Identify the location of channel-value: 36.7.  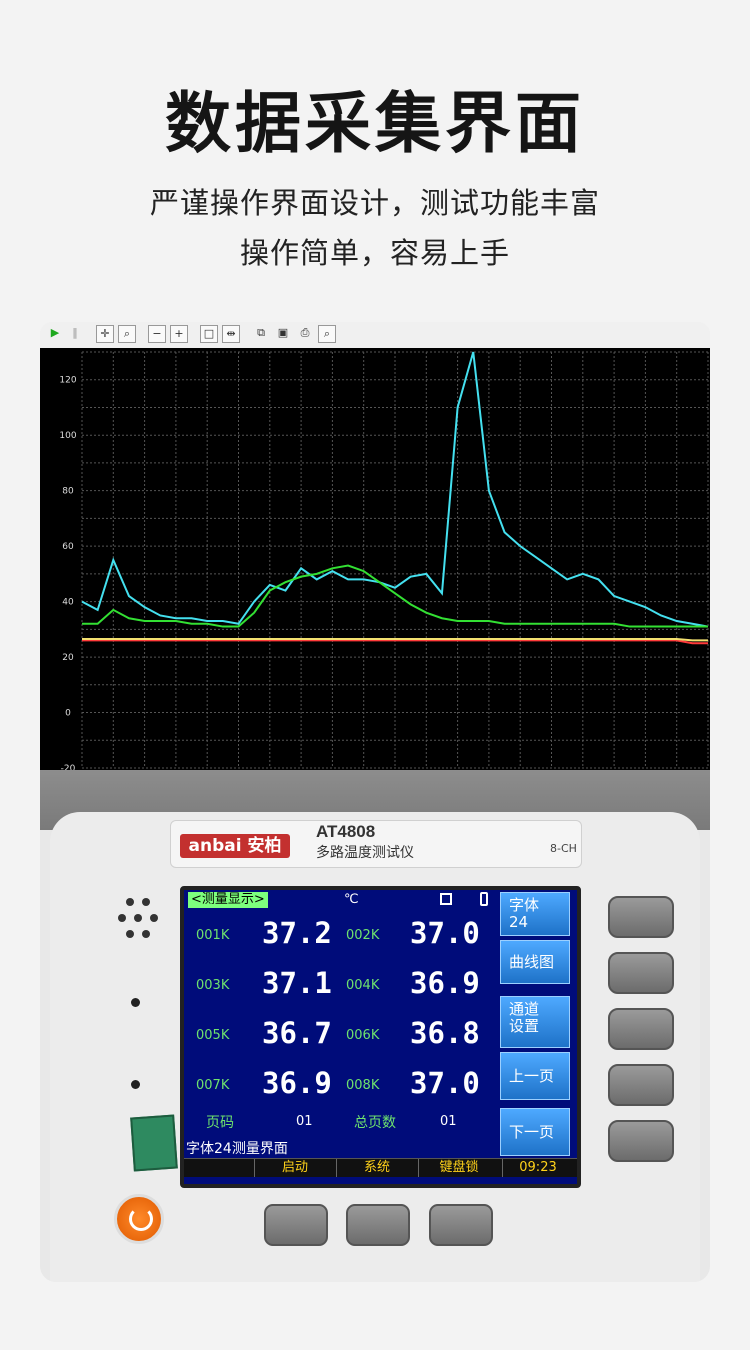
(297, 1033).